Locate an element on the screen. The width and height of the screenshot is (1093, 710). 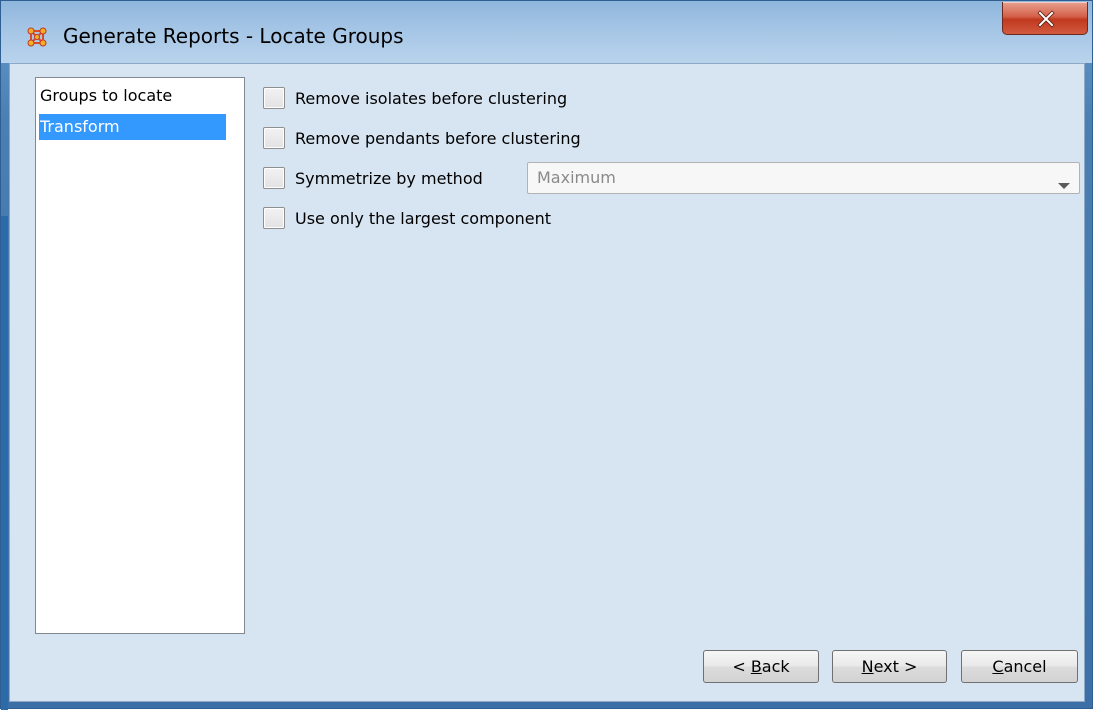
cancel-button: Cancel is located at coordinates (1019, 666).